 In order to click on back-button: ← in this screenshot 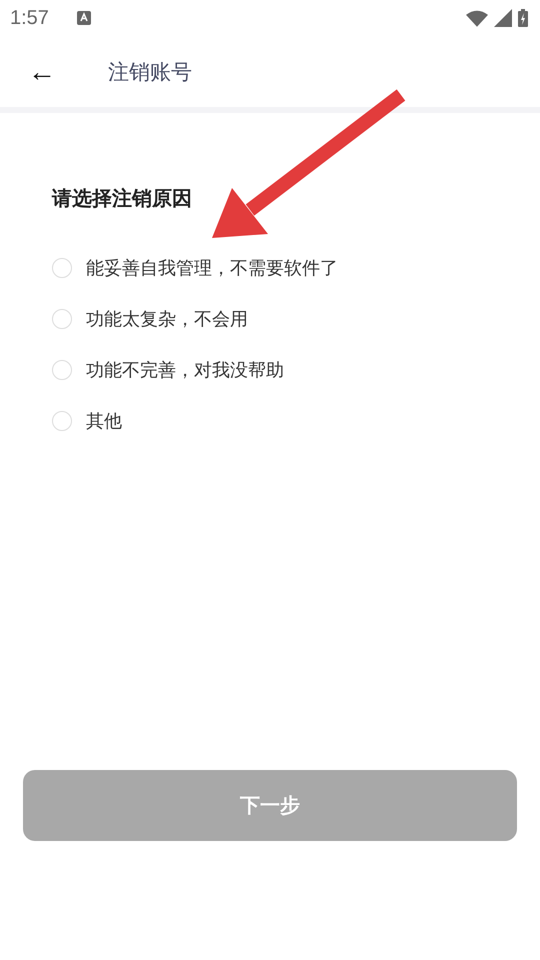, I will do `click(42, 72)`.